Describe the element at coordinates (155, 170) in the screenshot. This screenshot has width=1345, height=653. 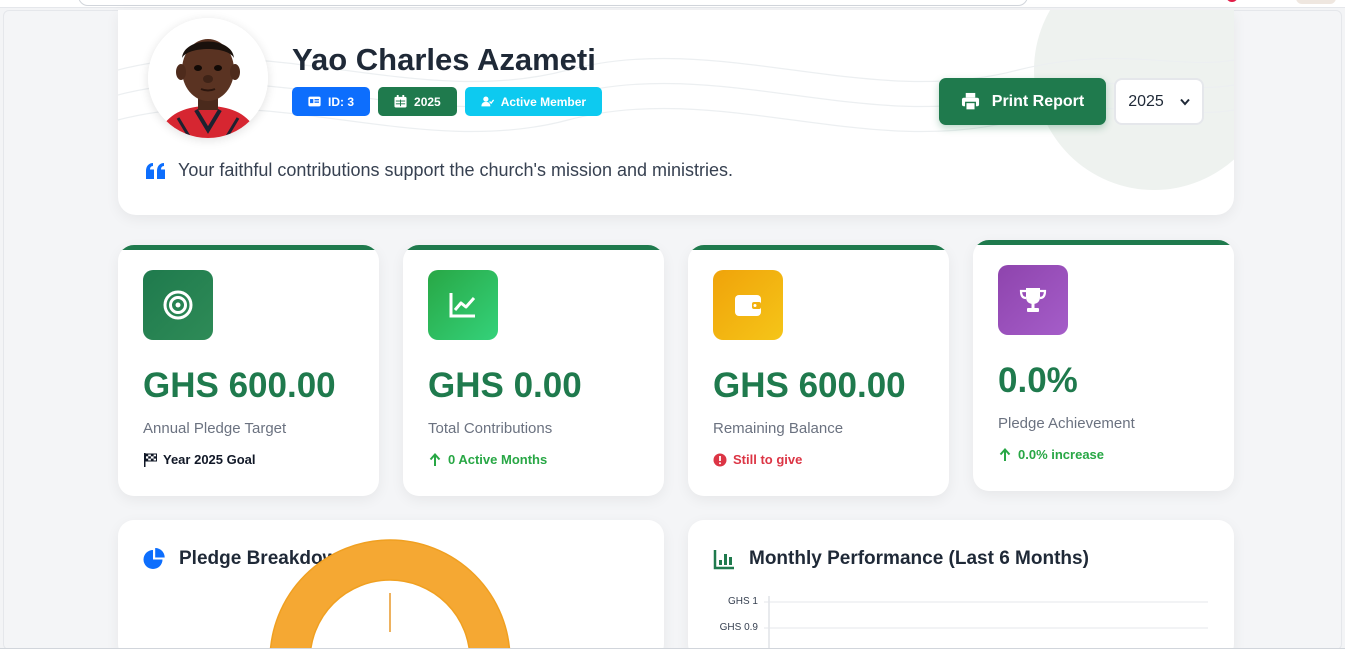
I see `quote-left-icon` at that location.